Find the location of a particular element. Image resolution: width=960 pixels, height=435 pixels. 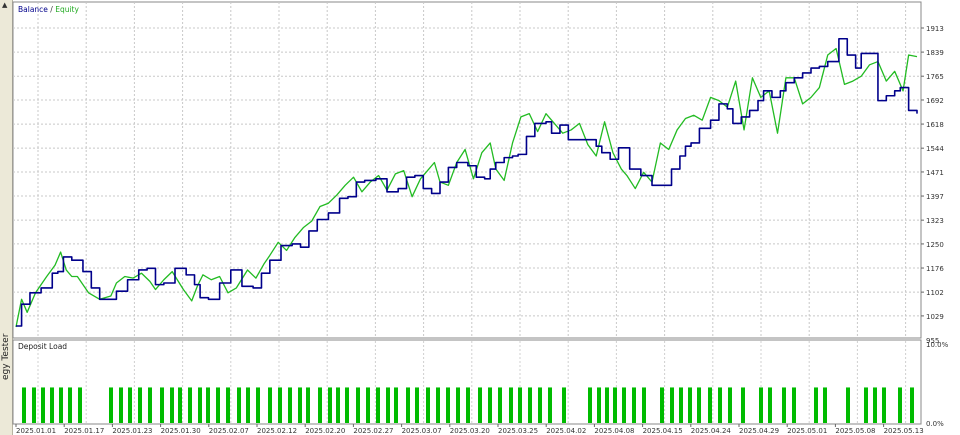

y-tick-label: 1323 is located at coordinates (935, 221).